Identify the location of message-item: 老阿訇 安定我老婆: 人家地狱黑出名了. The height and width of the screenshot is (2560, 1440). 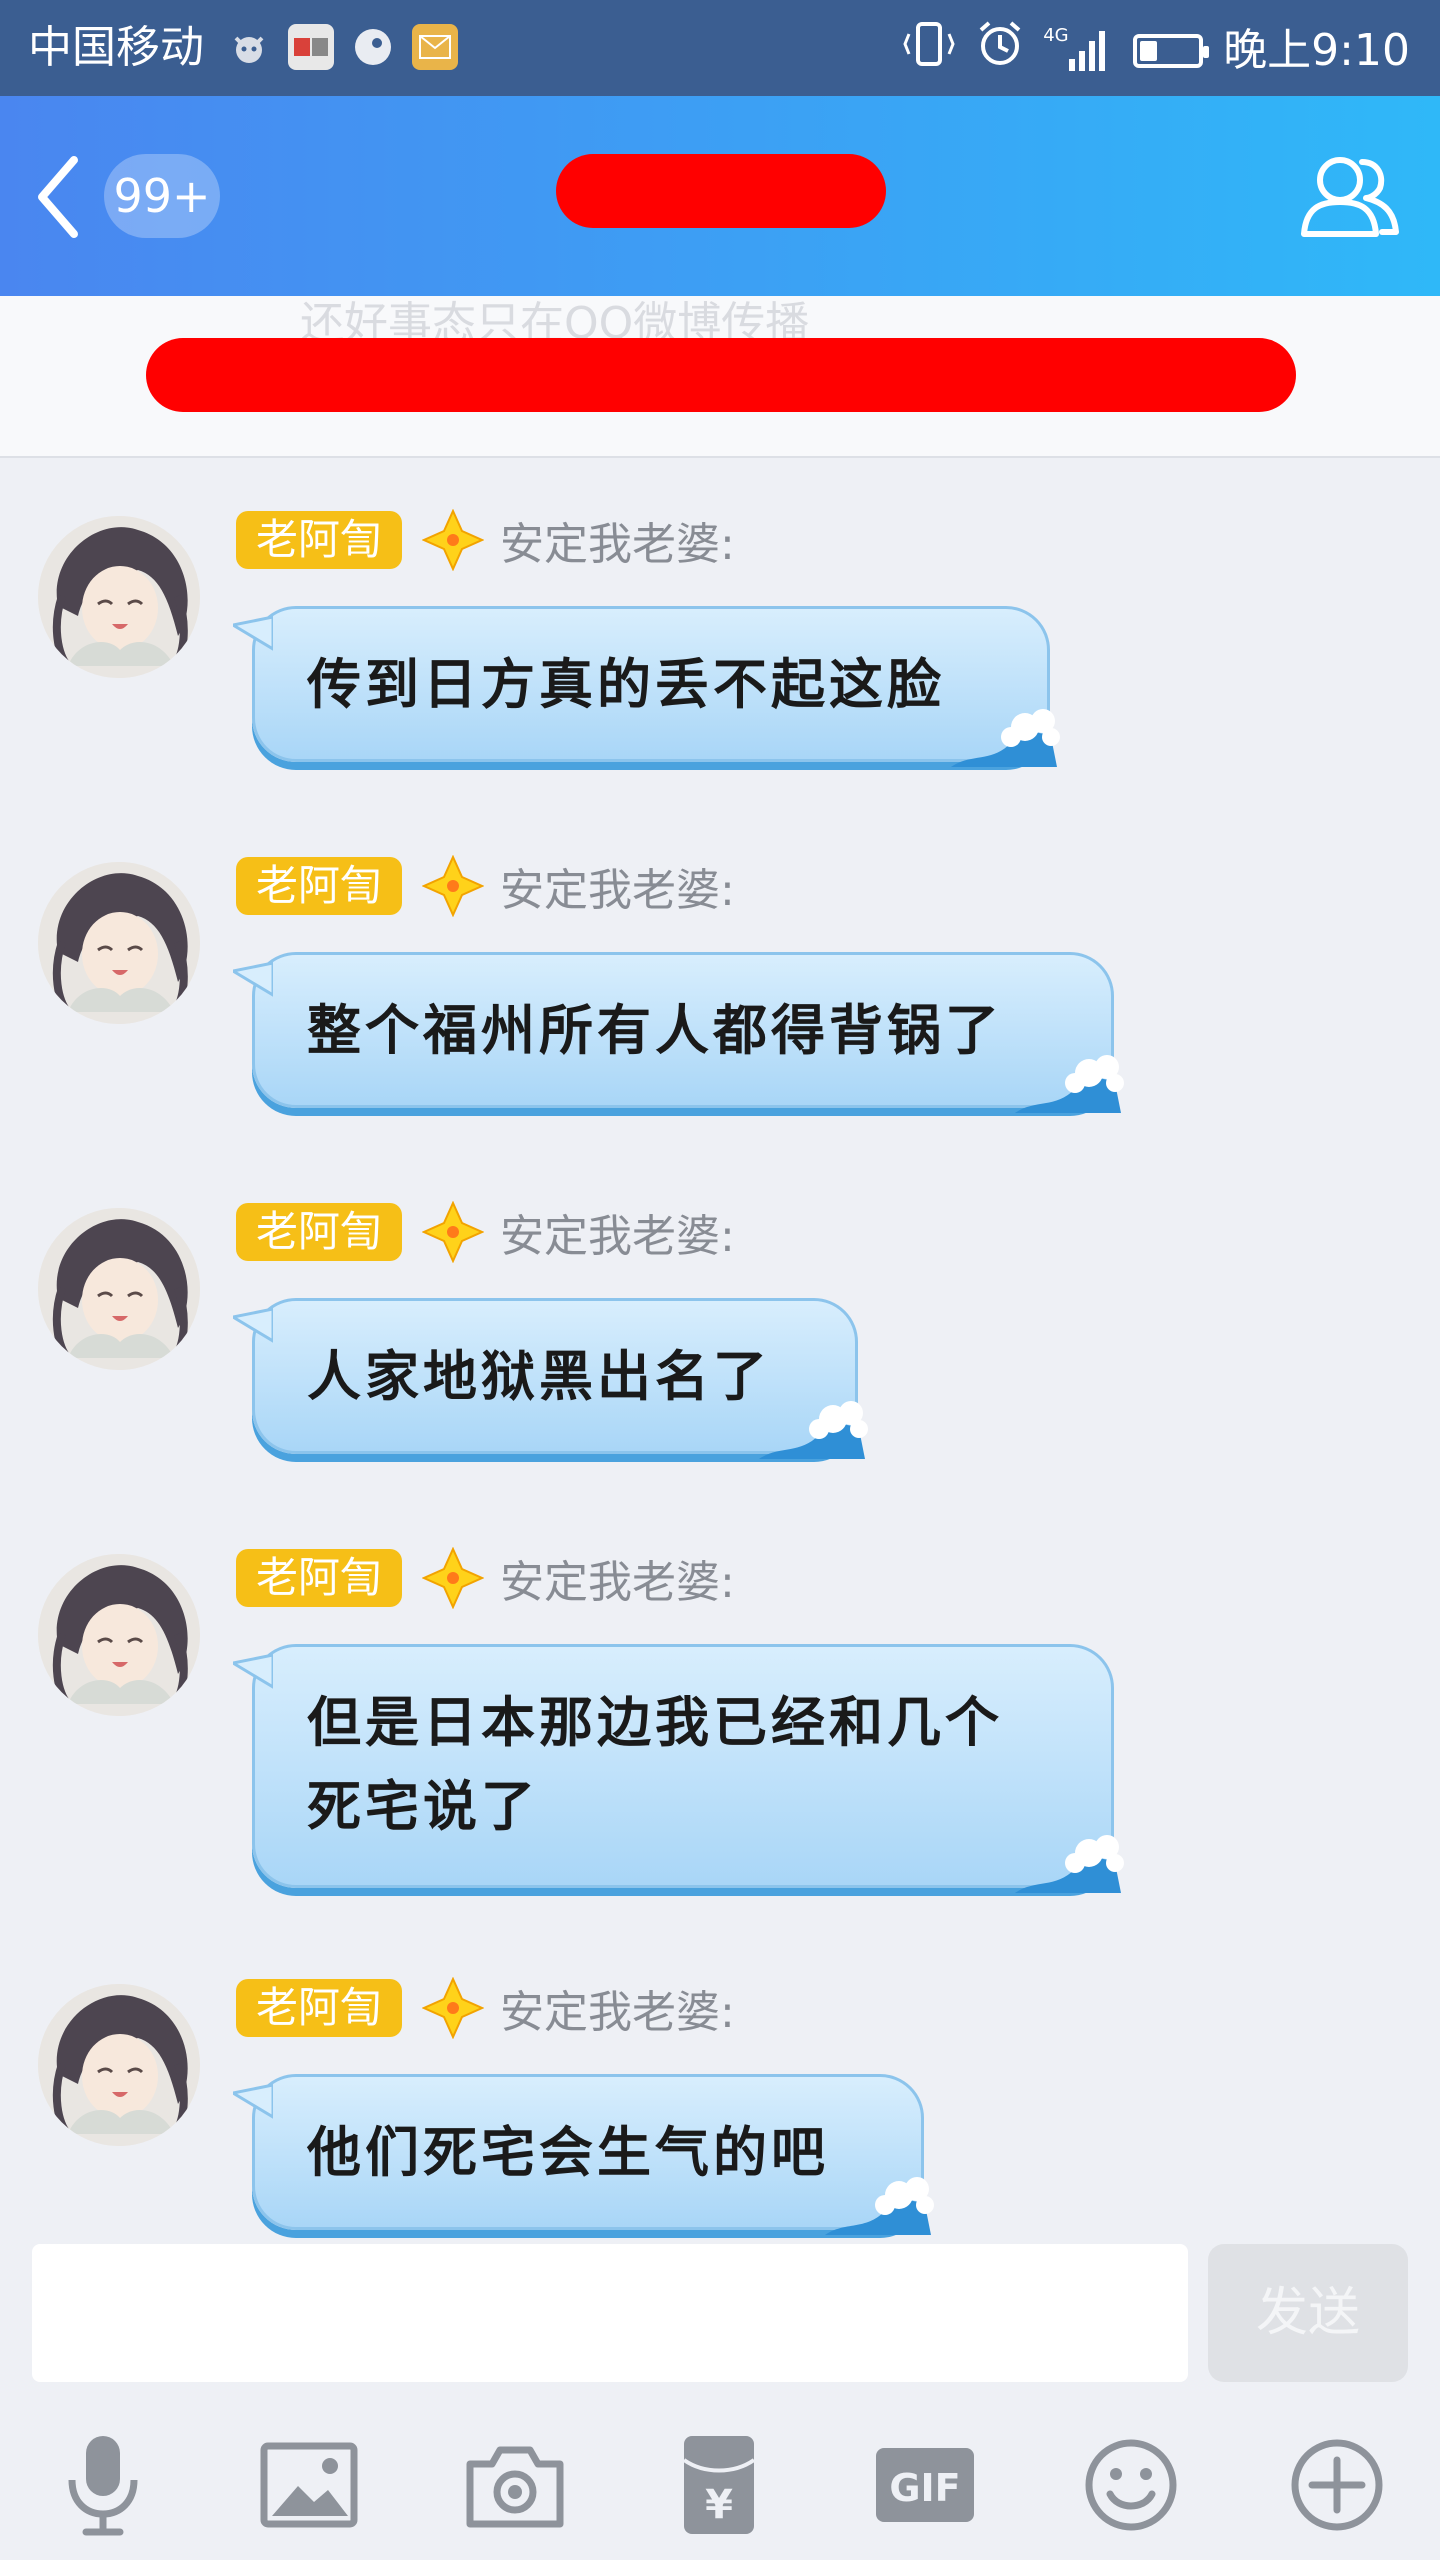
(720, 1315).